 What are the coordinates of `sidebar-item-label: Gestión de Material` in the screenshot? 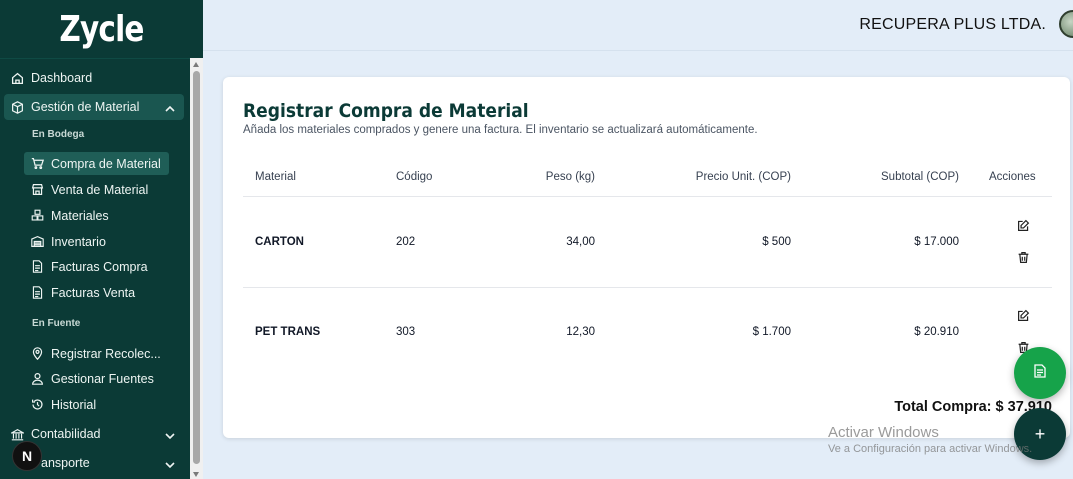 It's located at (85, 107).